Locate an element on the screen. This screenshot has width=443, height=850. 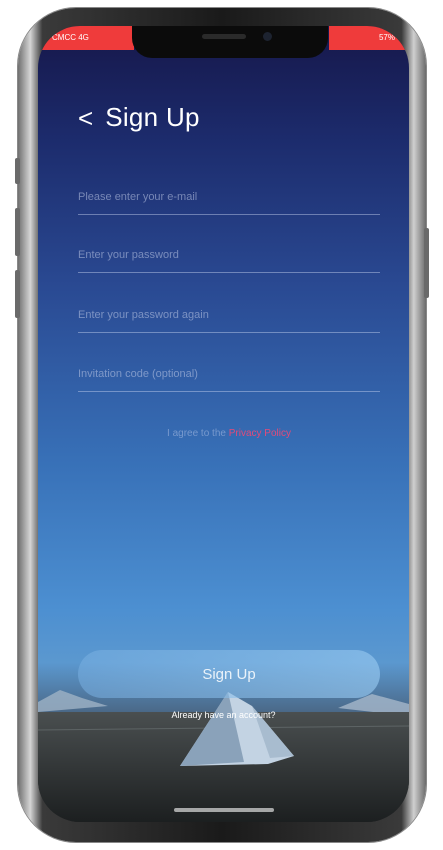
status-bar-right: 57% is located at coordinates (369, 38).